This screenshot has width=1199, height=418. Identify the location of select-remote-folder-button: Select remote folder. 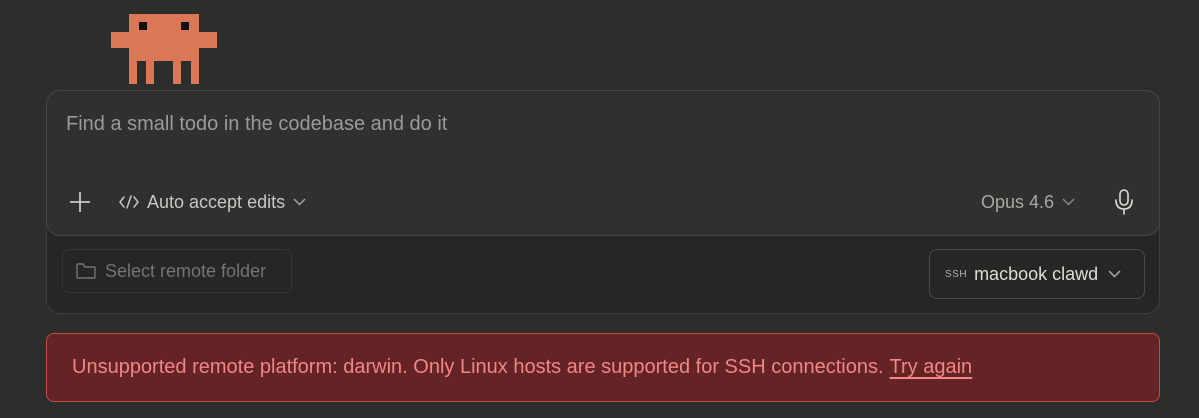
(177, 271).